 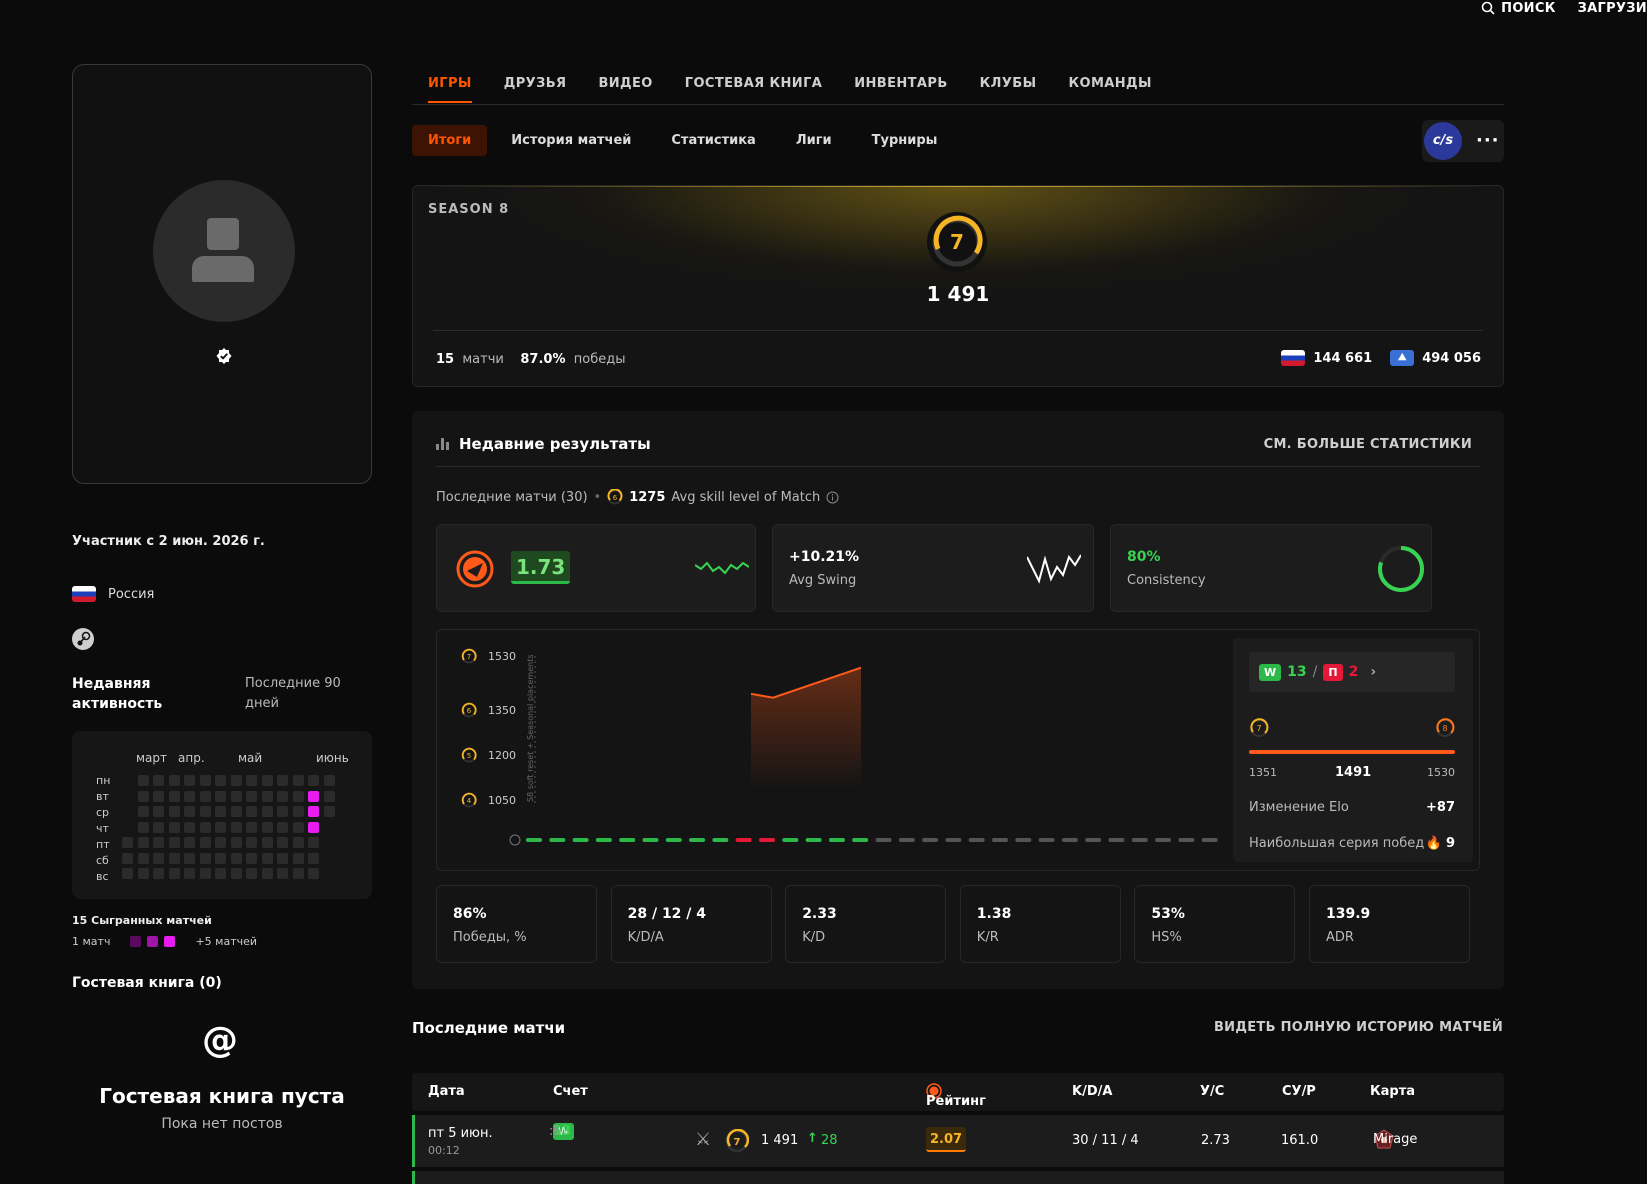 I want to click on tab-clubs: КЛУБЫ, so click(x=1008, y=83).